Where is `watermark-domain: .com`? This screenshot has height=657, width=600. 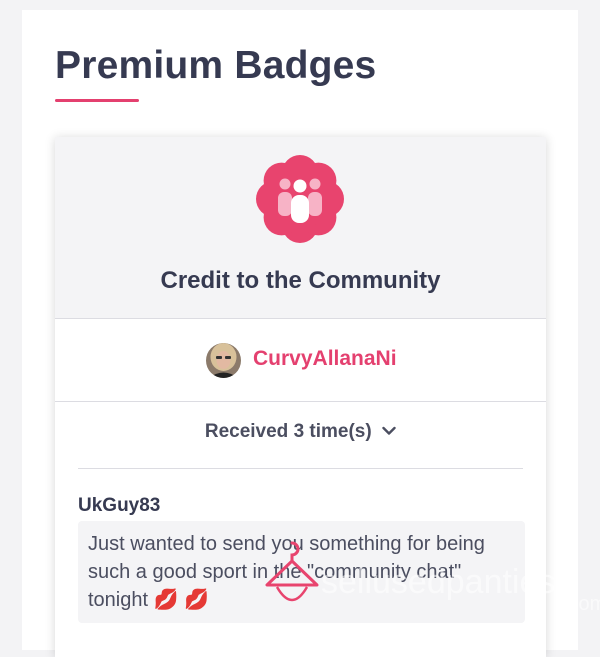
watermark-domain: .com is located at coordinates (581, 604).